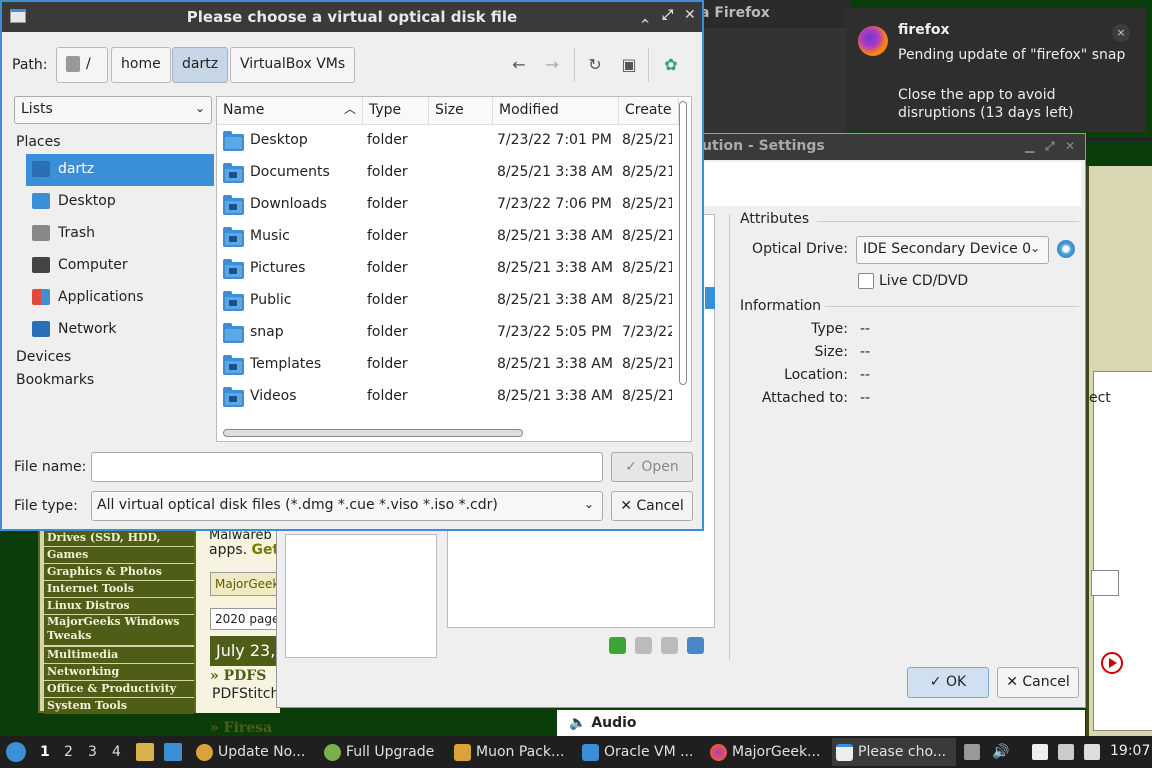  I want to click on optical-disk-menu-icon, so click(1066, 249).